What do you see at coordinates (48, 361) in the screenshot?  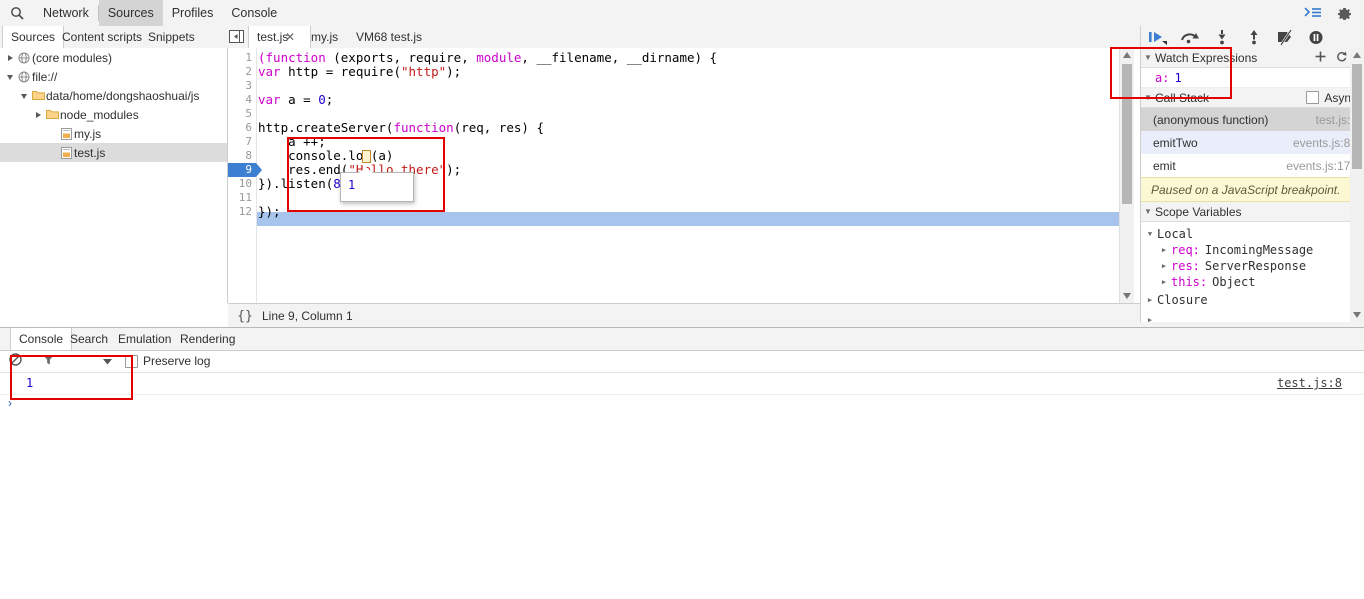 I see `filter-icon` at bounding box center [48, 361].